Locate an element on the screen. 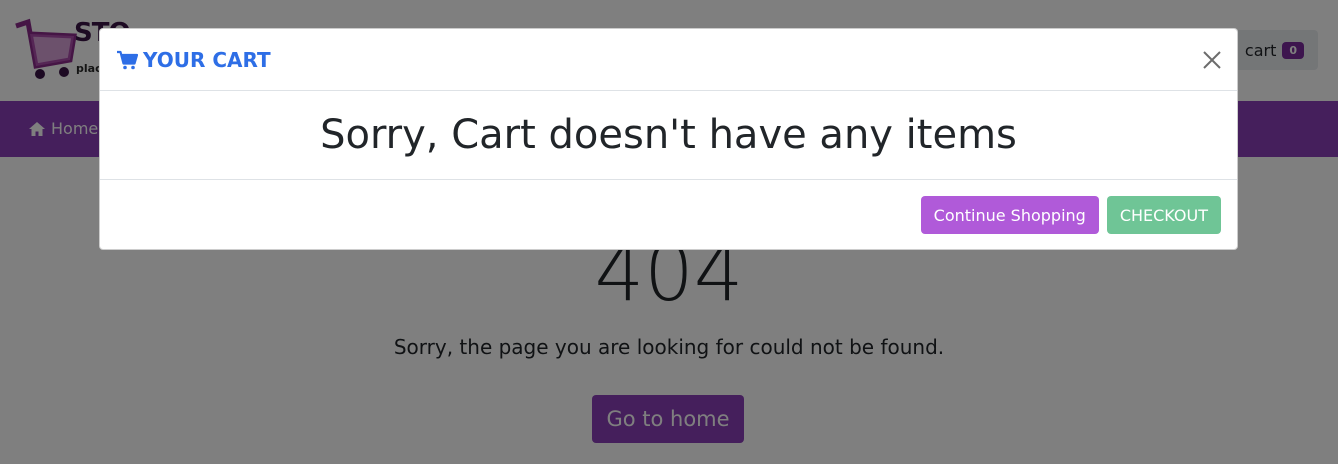 The width and height of the screenshot is (1338, 464). continue-shopping-button: Continue Shopping is located at coordinates (1009, 215).